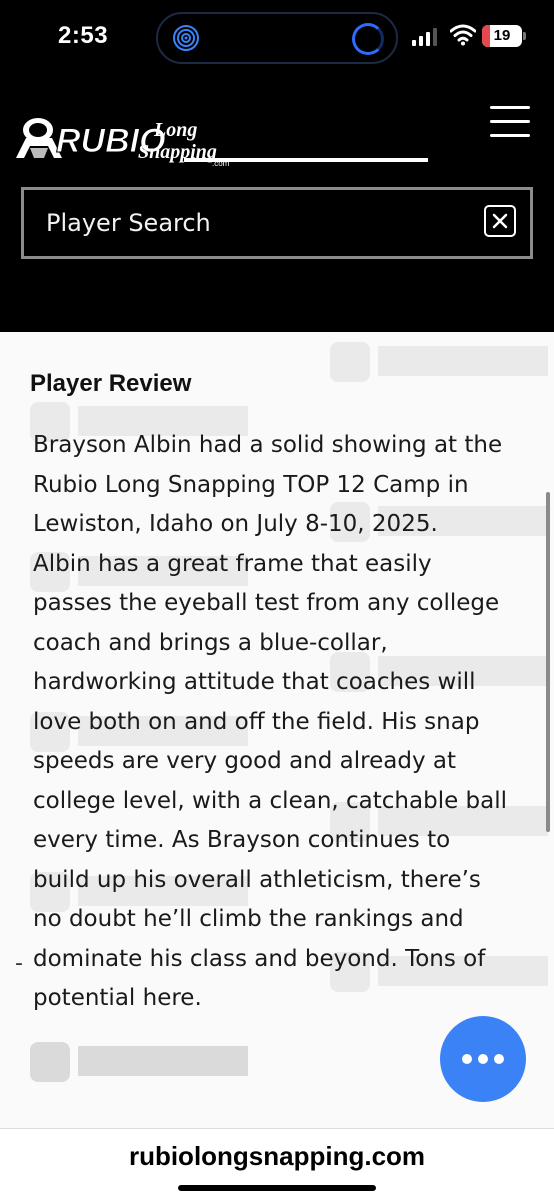  I want to click on logo-underline, so click(306, 160).